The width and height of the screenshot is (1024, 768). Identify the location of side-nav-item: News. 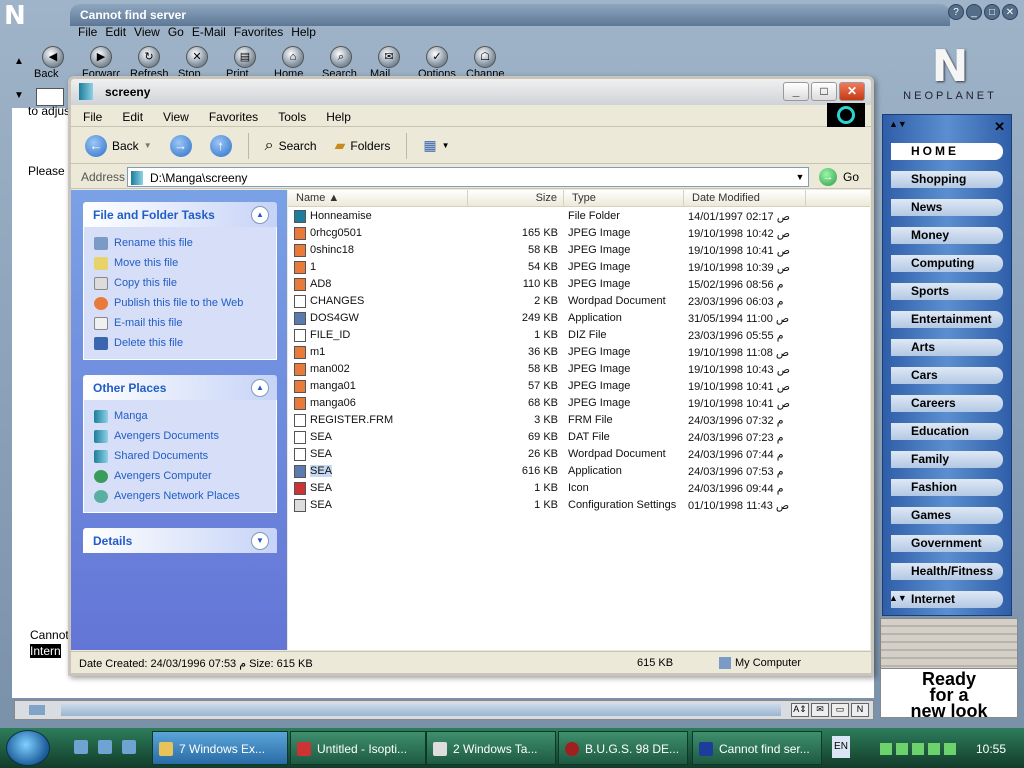
(949, 211).